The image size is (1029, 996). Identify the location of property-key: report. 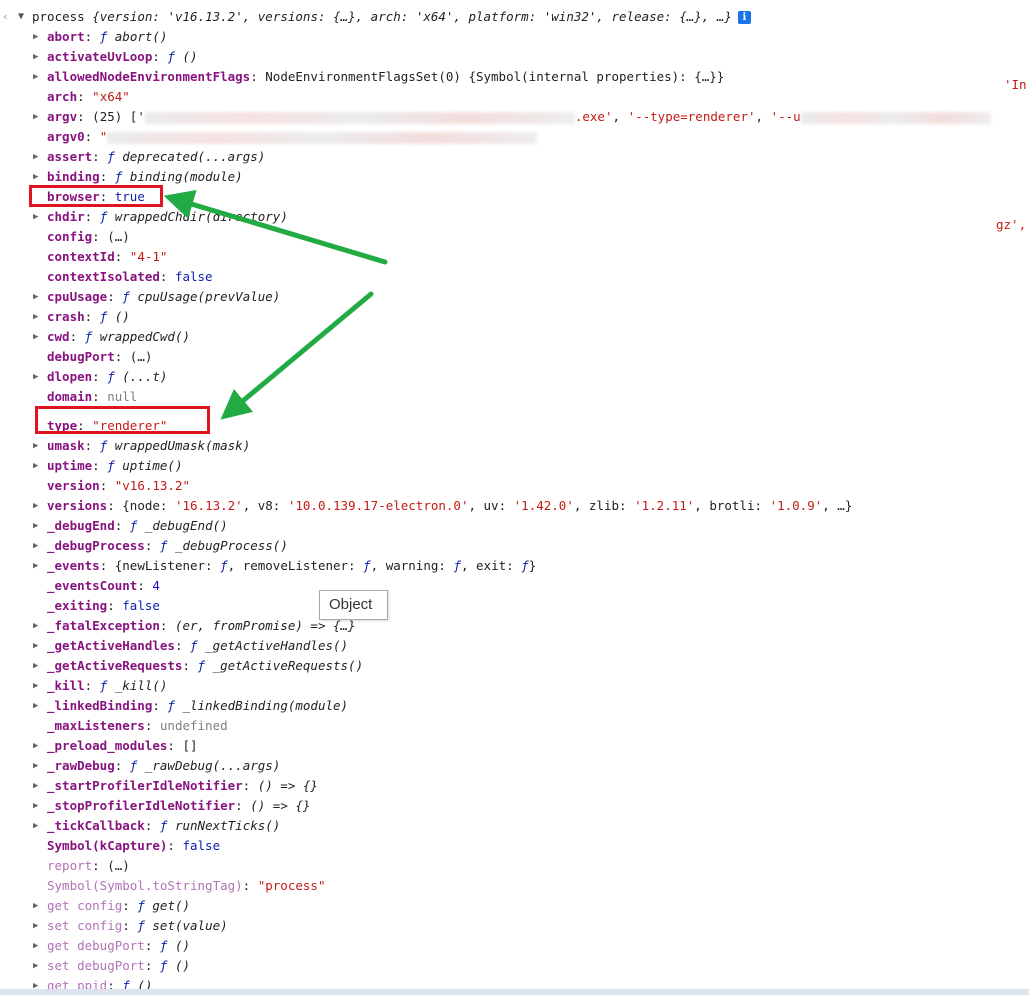
(70, 865).